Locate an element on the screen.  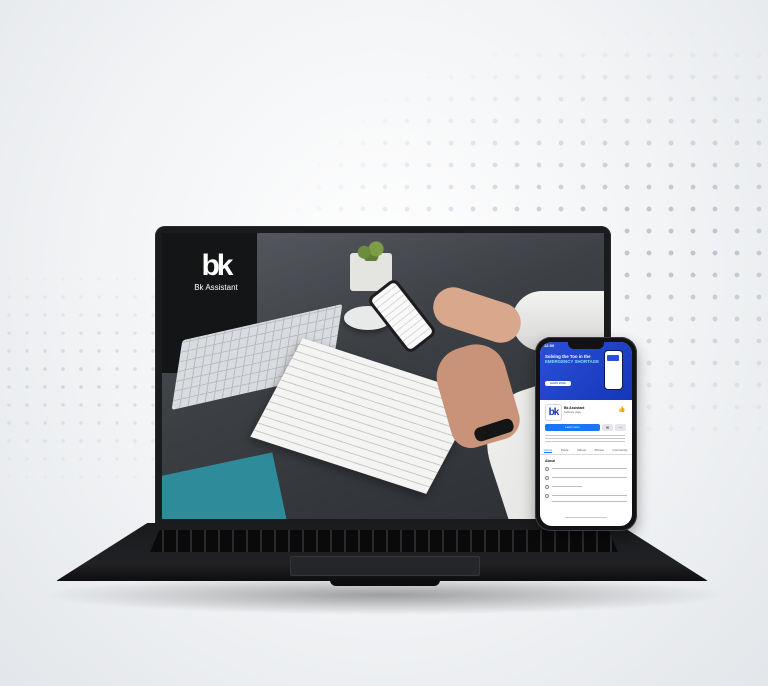
laptop-keyboard is located at coordinates (384, 541).